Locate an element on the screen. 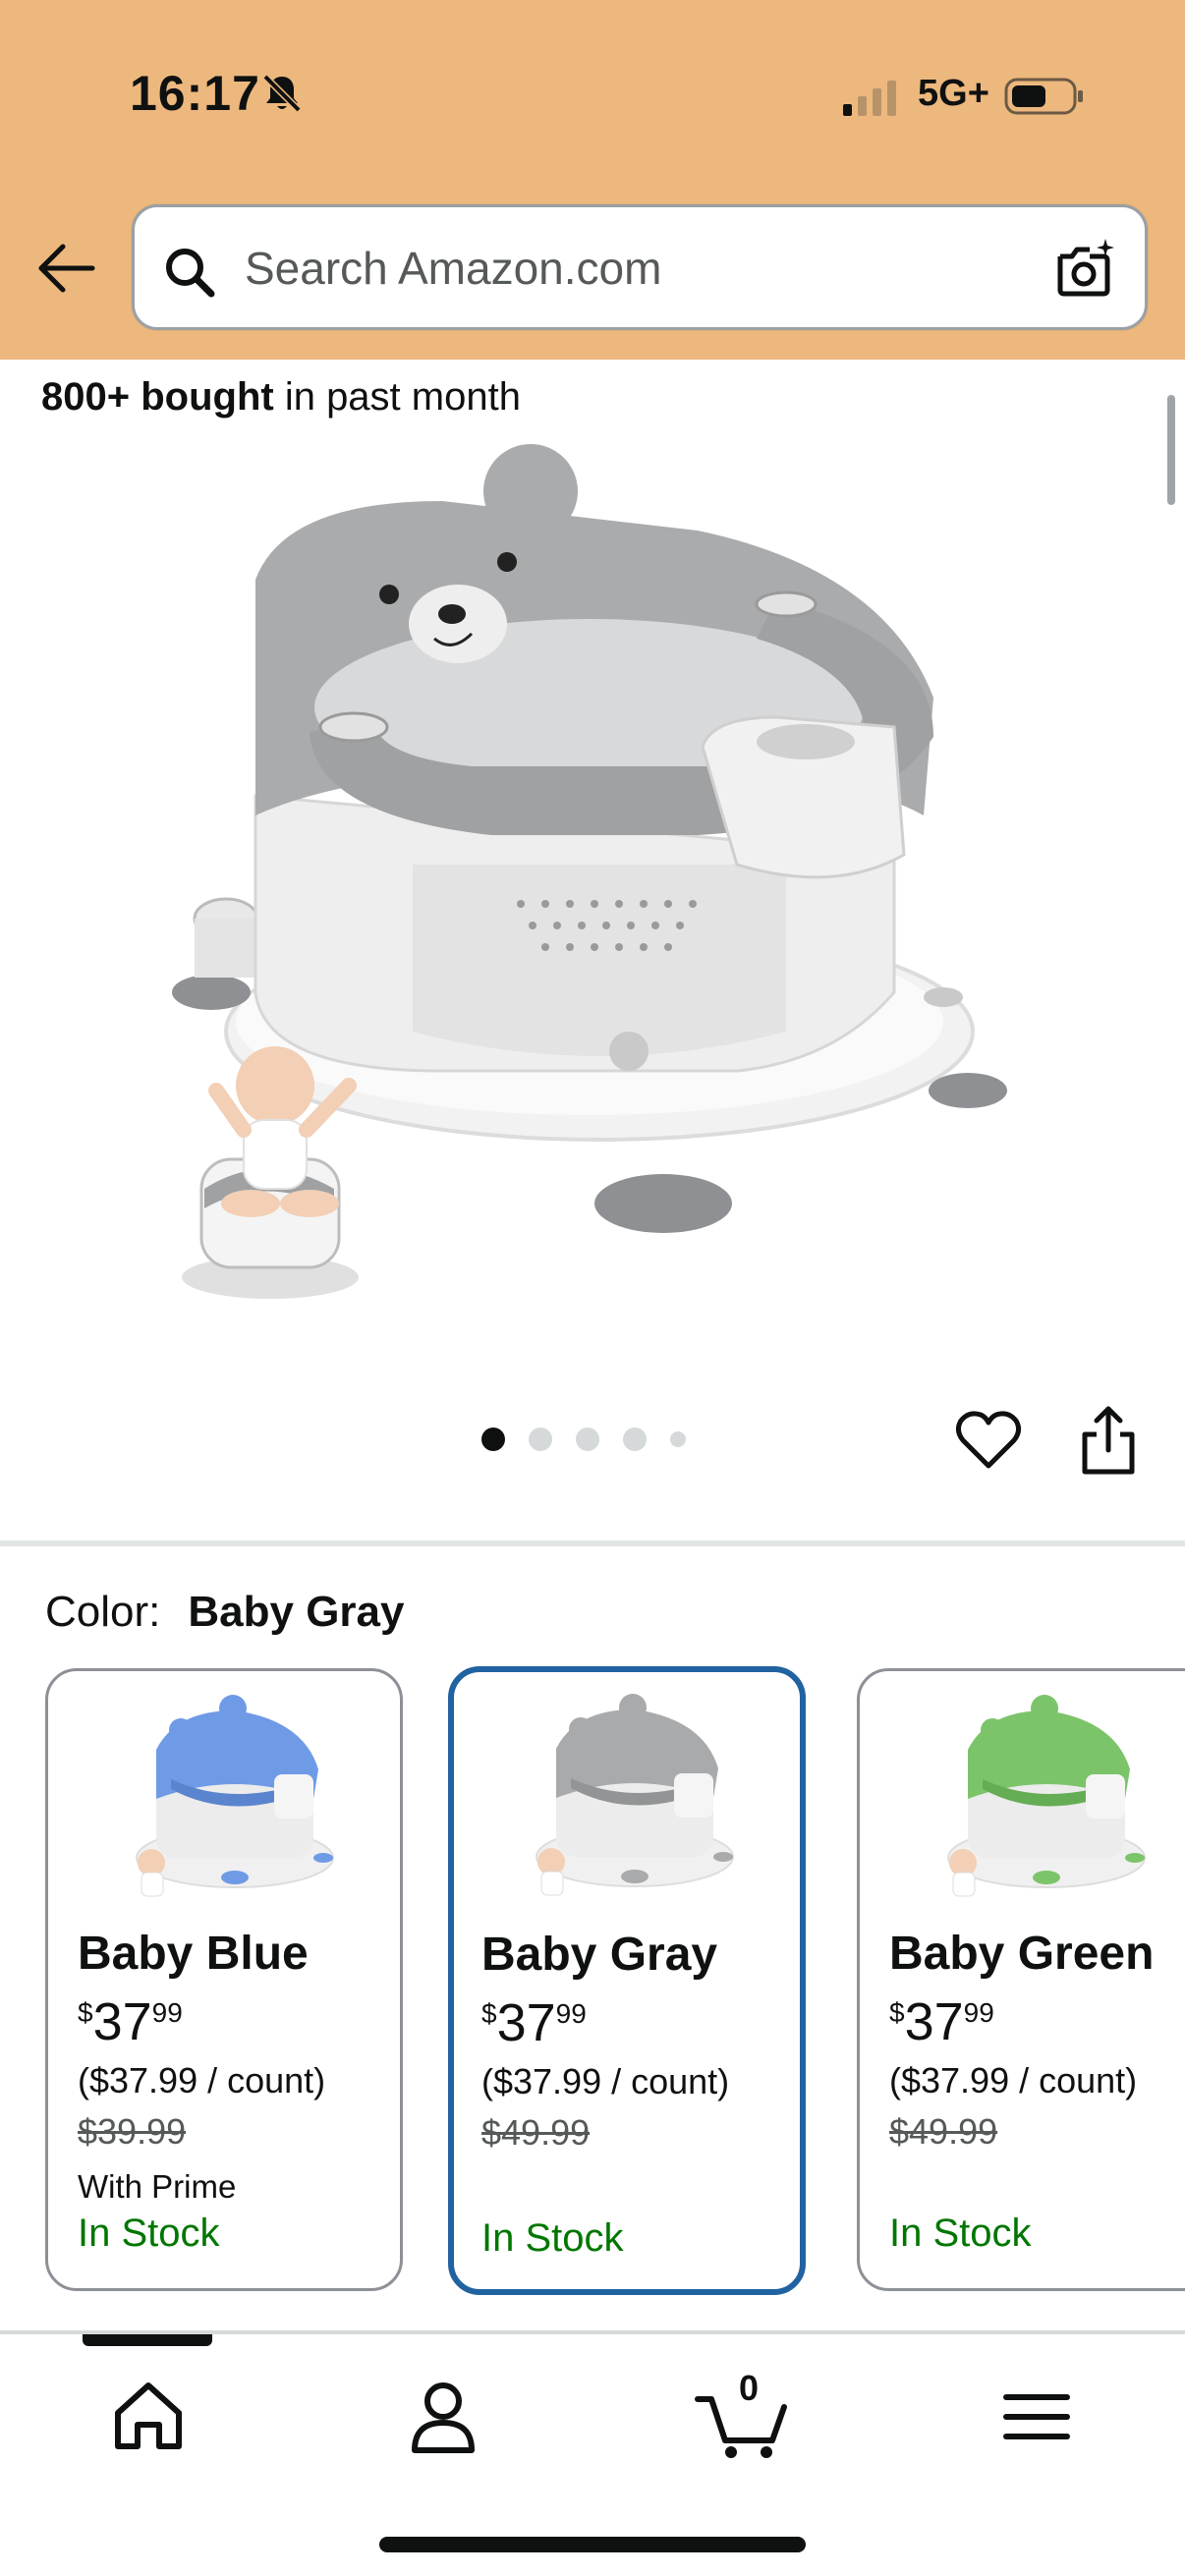 The width and height of the screenshot is (1185, 2576). section-divider is located at coordinates (592, 1543).